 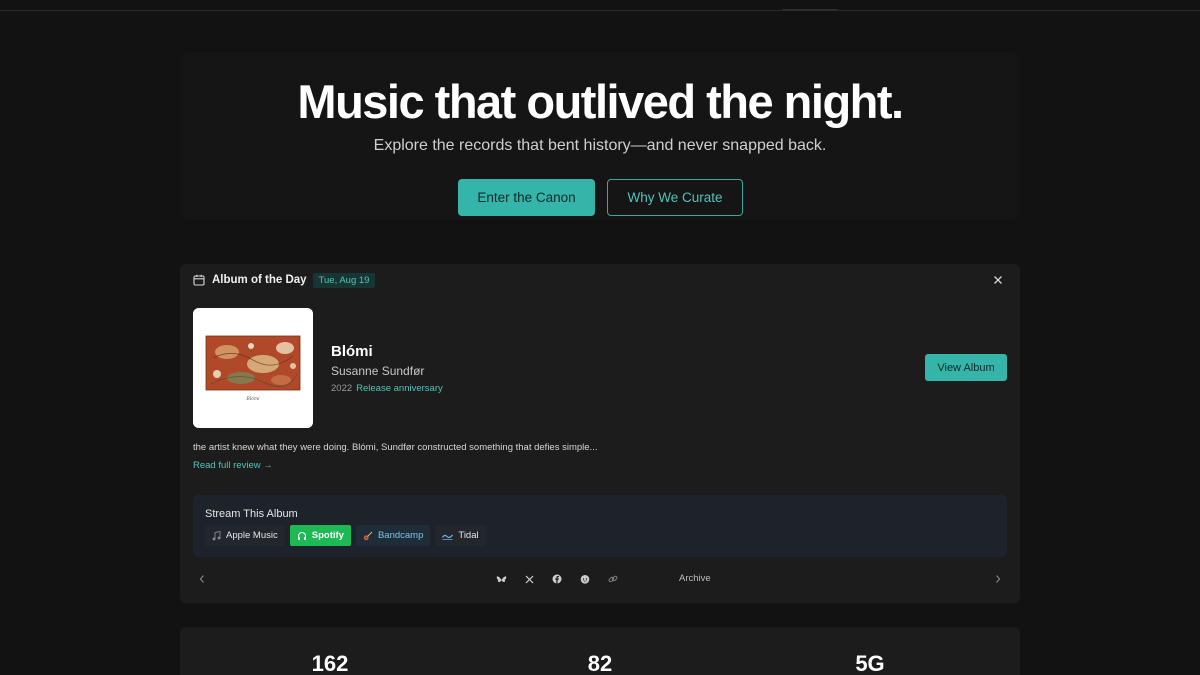 What do you see at coordinates (870, 663) in the screenshot?
I see `stat-value: 5G` at bounding box center [870, 663].